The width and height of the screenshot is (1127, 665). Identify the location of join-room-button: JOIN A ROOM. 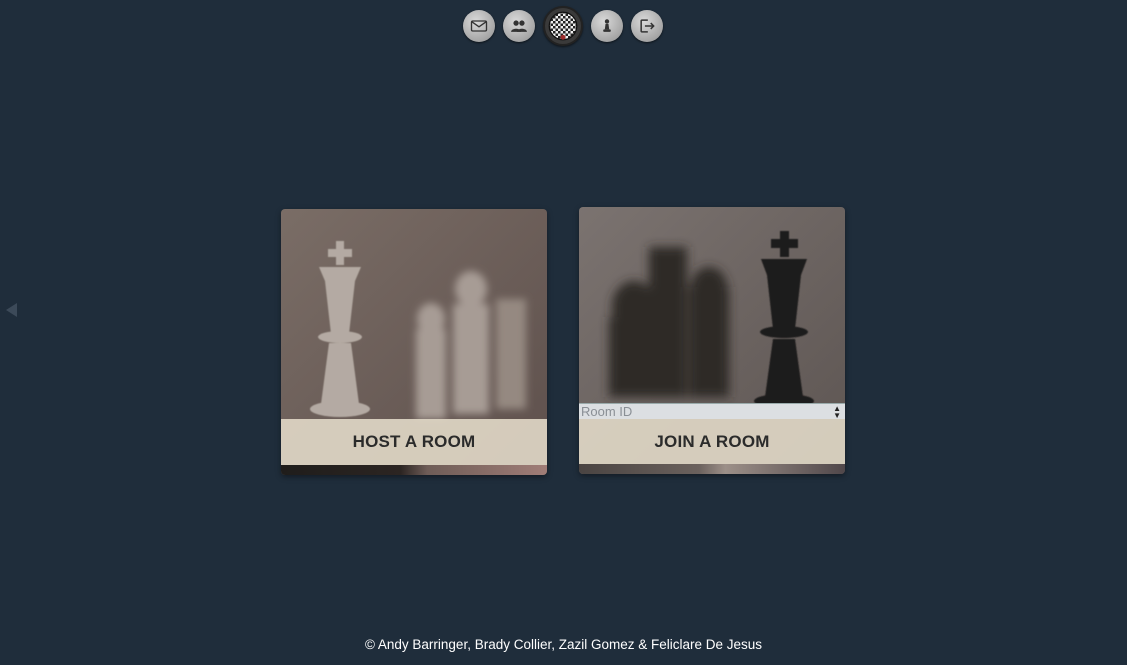
(712, 442).